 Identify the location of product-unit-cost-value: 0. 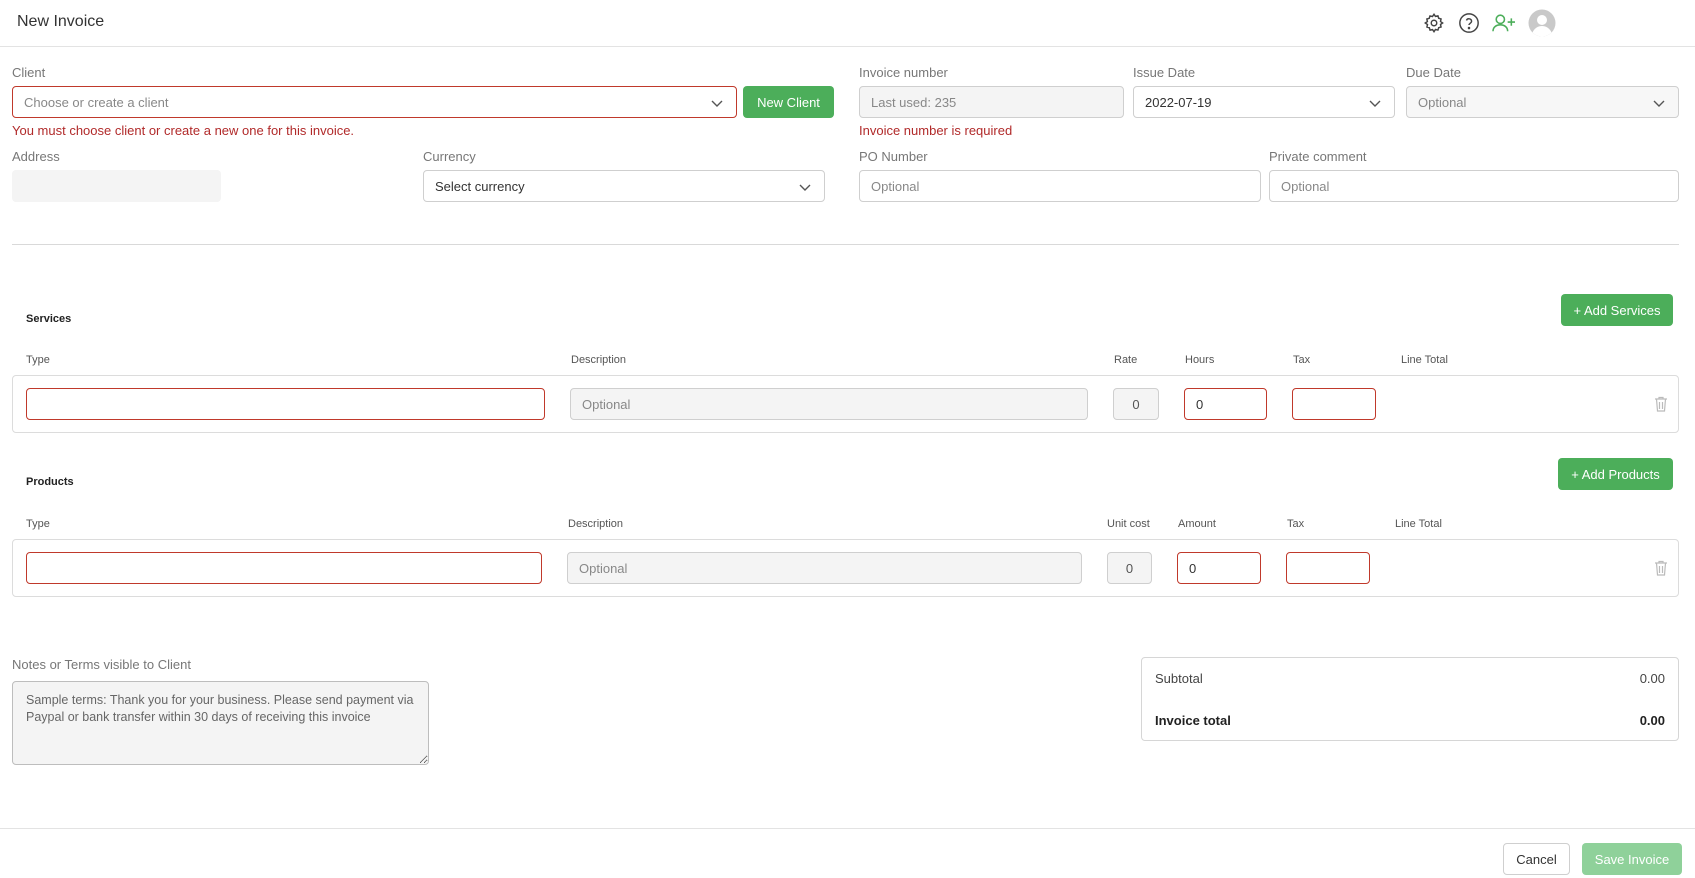
(1129, 568).